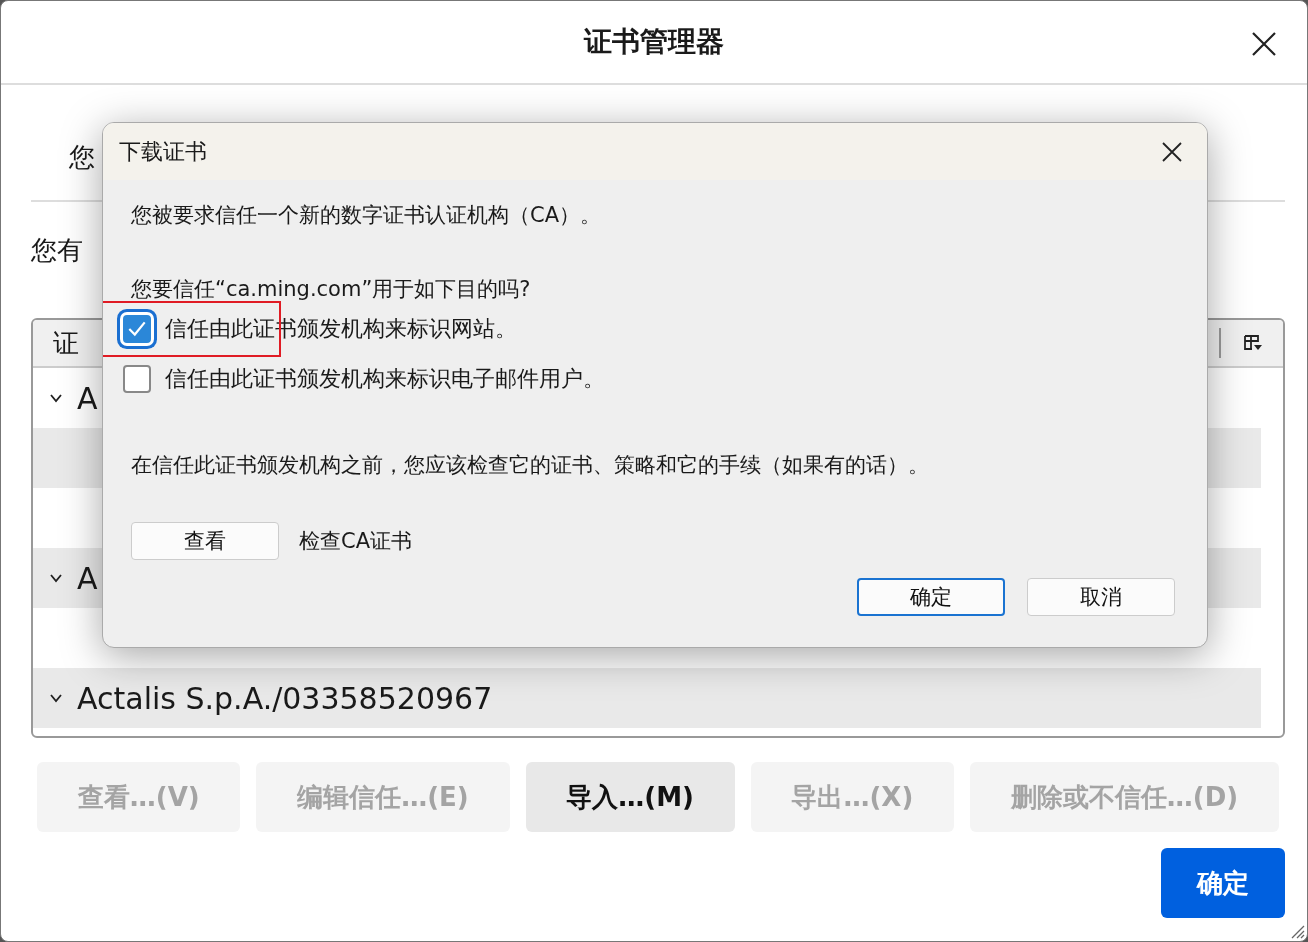 This screenshot has width=1308, height=942. What do you see at coordinates (57, 250) in the screenshot?
I see `description-text: 您有` at bounding box center [57, 250].